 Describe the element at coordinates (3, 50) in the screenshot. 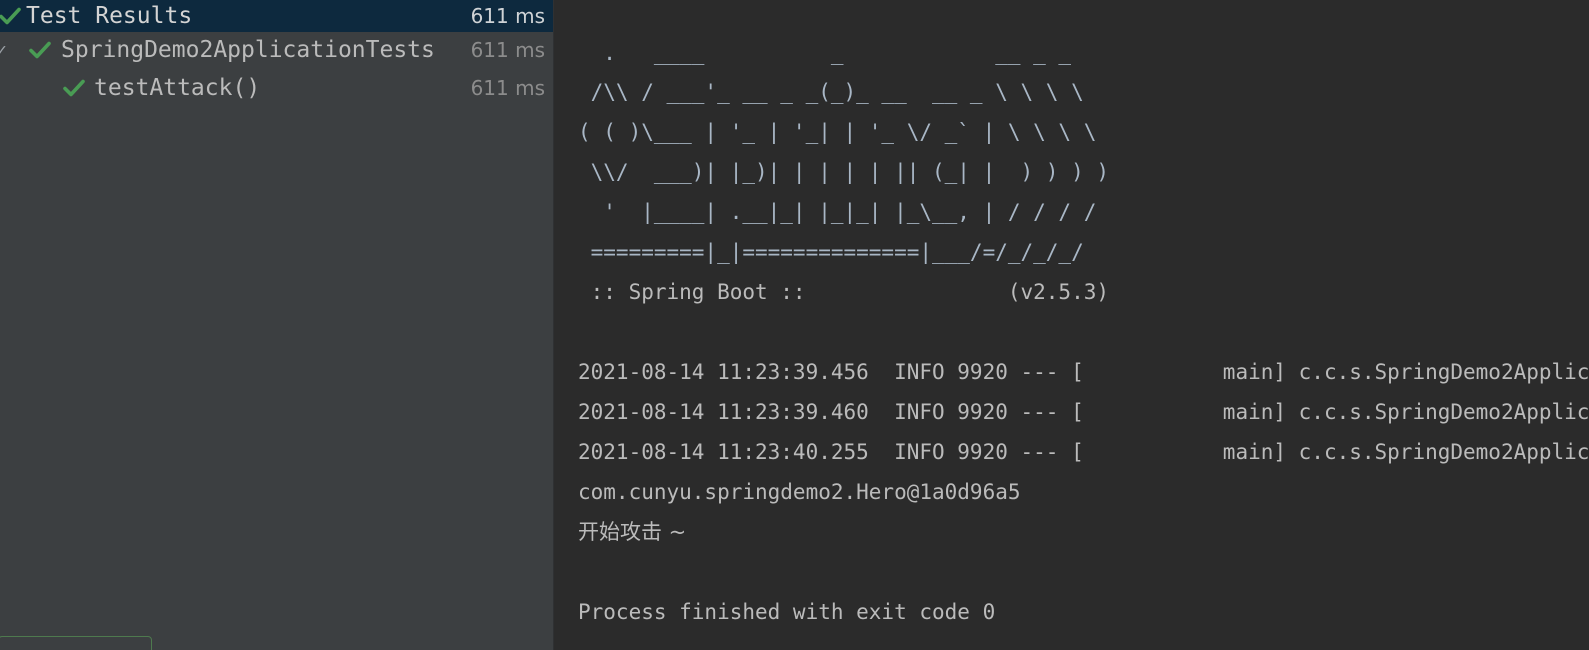

I see `chevron-down-icon: ✓` at that location.